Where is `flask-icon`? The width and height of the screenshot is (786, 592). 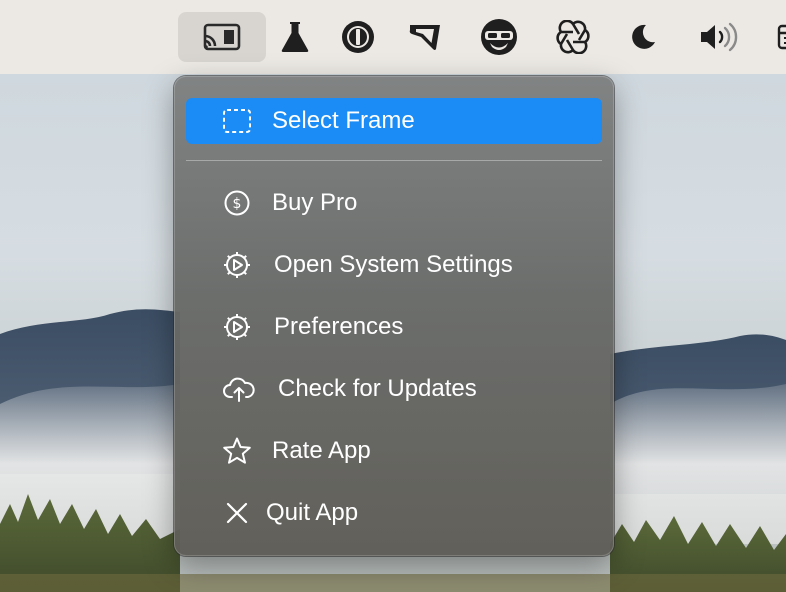
flask-icon is located at coordinates (295, 37).